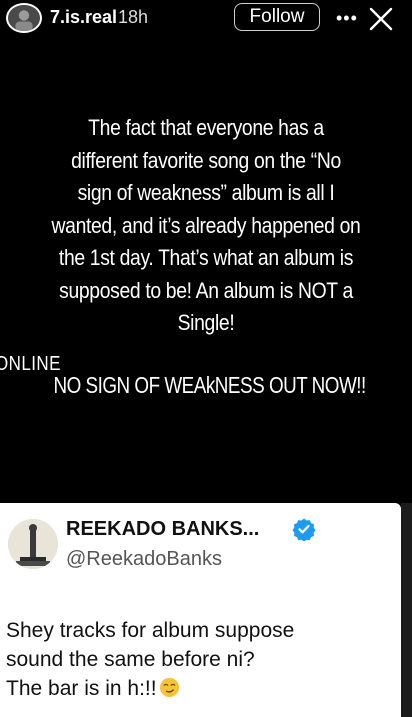 The image size is (412, 717). Describe the element at coordinates (144, 559) in the screenshot. I see `tweet-handle: @ReekadoBanks` at that location.